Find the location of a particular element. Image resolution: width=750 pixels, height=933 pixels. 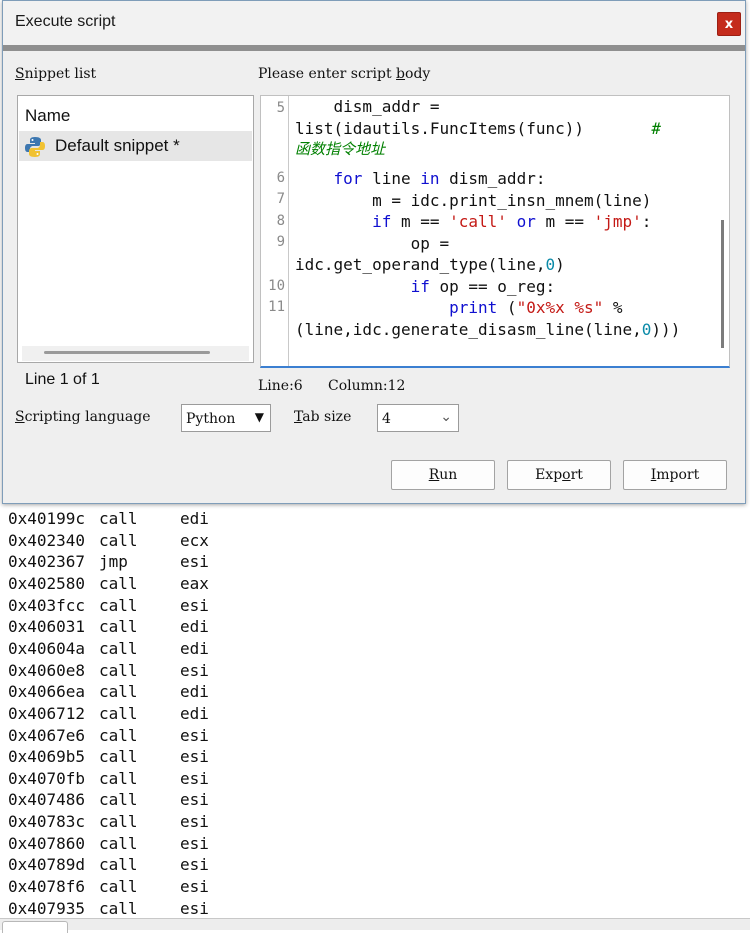

output-addr: 0x407860 is located at coordinates (47, 843).